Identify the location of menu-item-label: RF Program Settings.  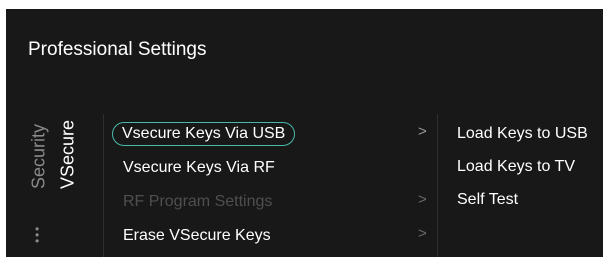
(198, 201).